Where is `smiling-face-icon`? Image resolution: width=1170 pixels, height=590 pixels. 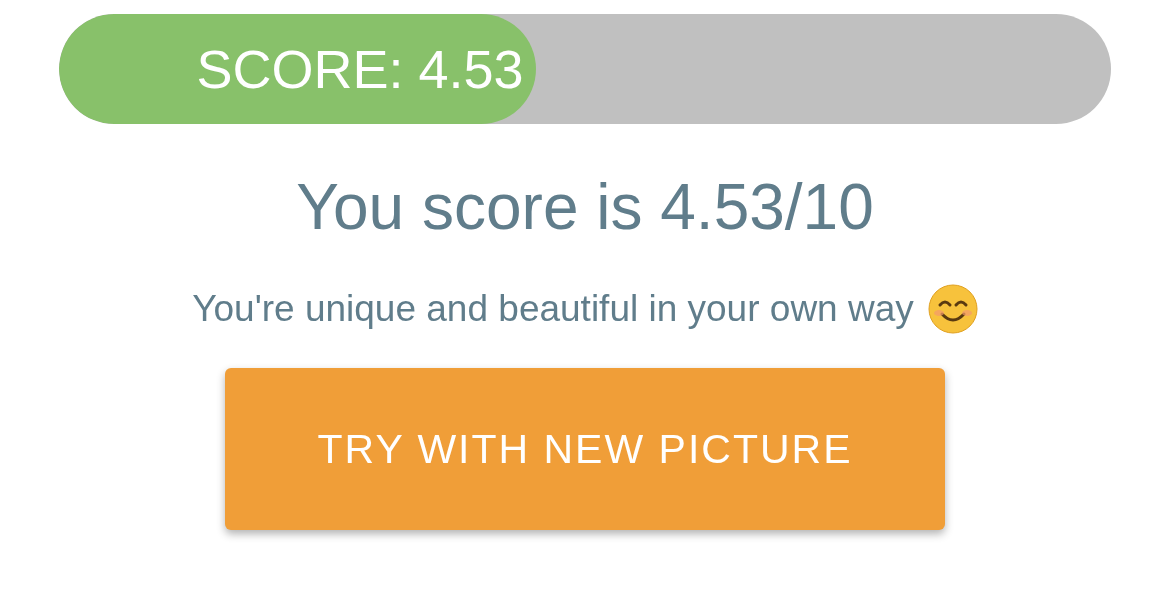 smiling-face-icon is located at coordinates (952, 309).